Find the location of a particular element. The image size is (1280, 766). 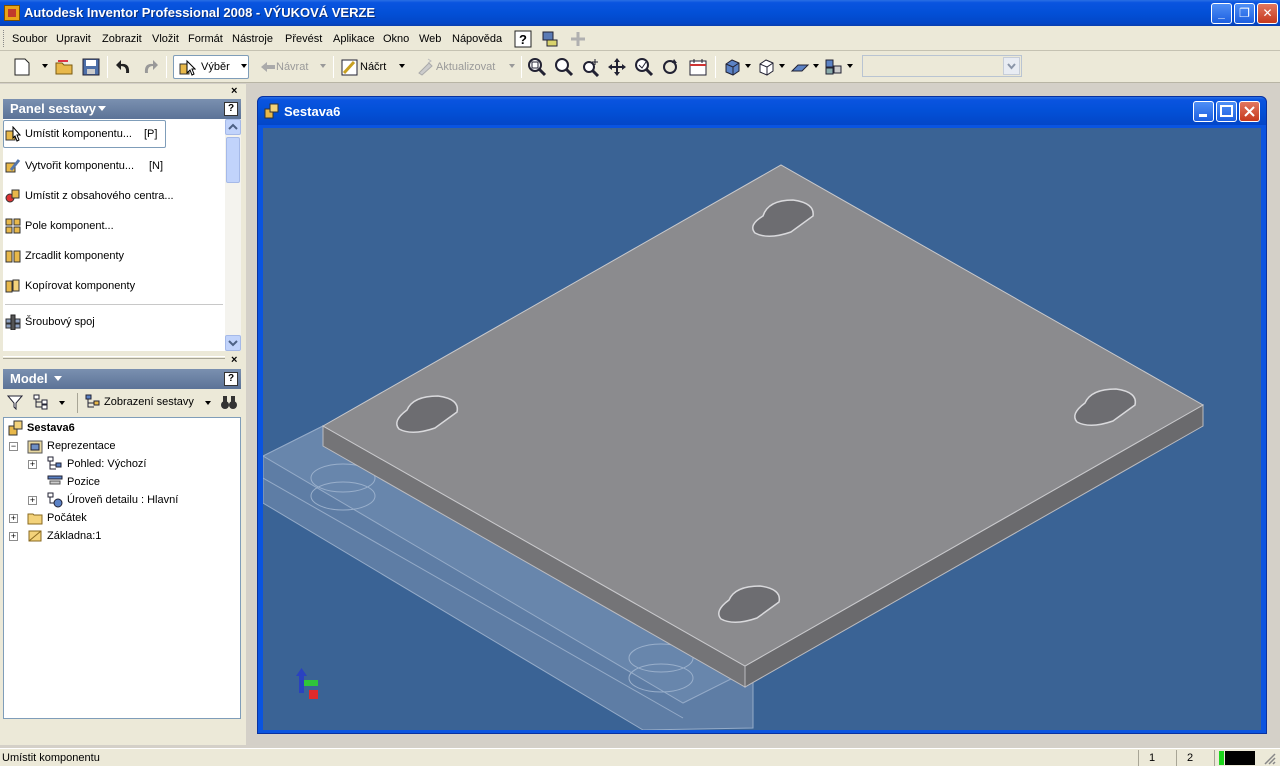

tree-label: Počátek is located at coordinates (67, 518).